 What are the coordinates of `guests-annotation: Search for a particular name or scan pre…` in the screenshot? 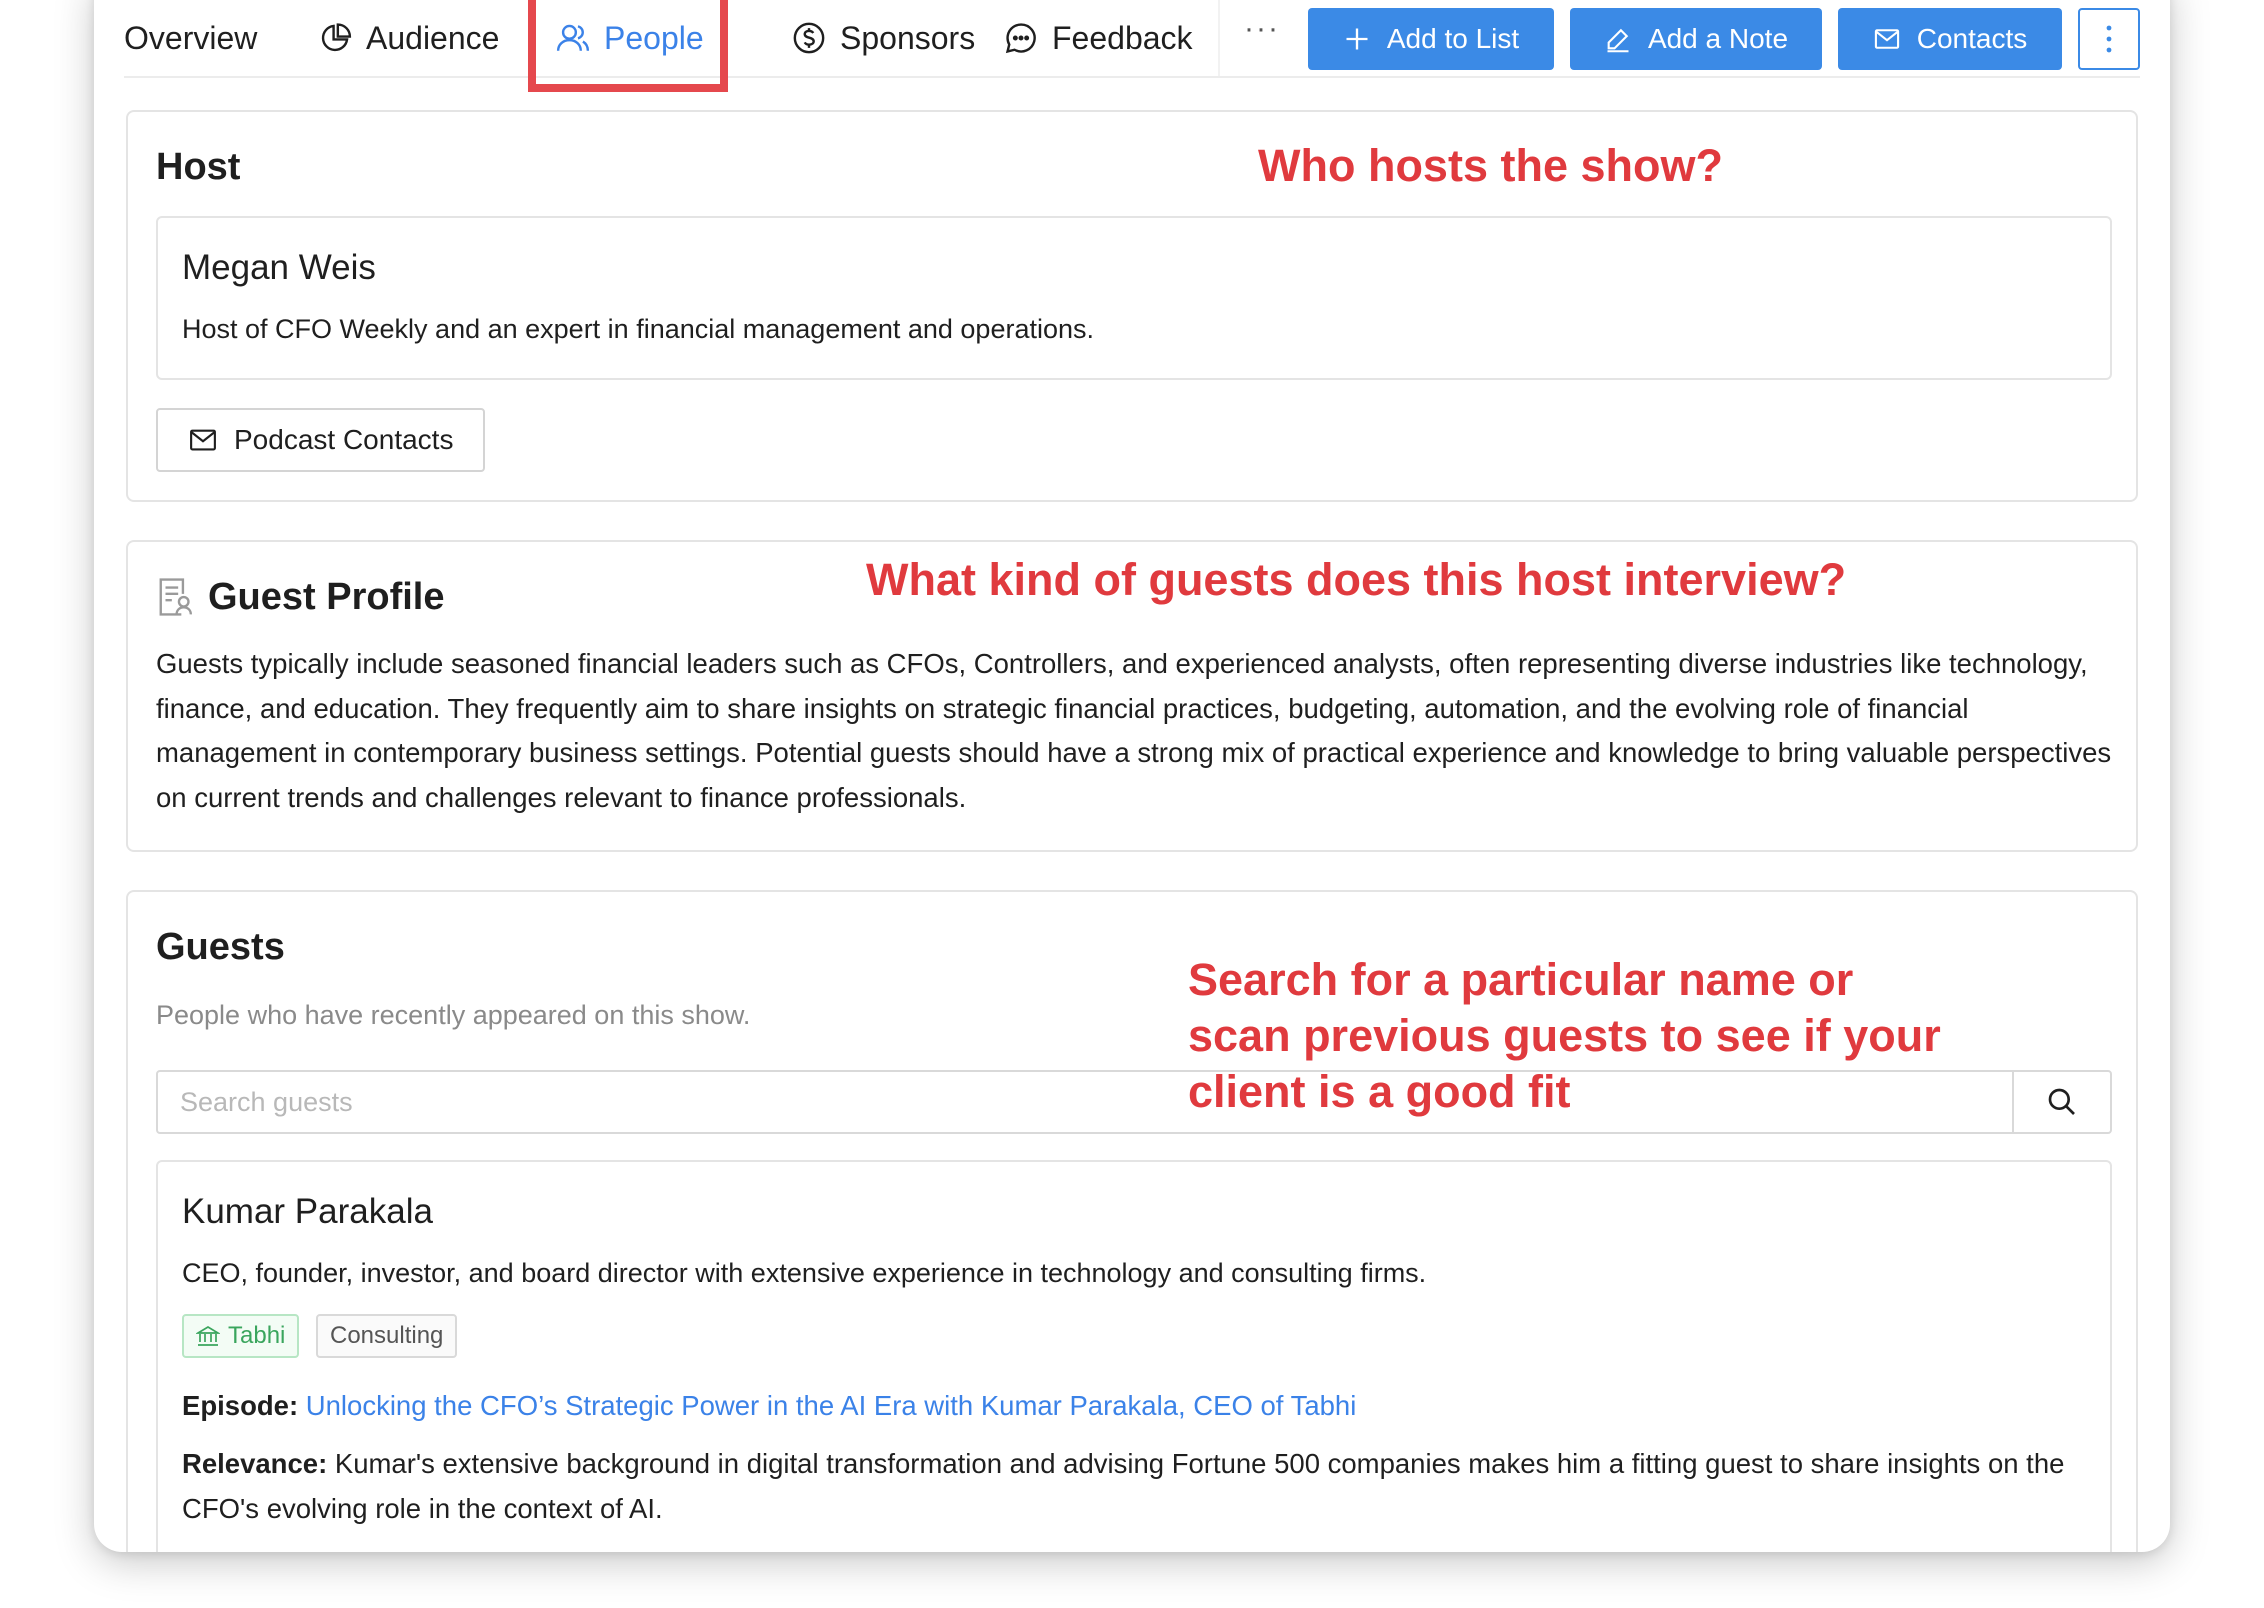 It's located at (1564, 1036).